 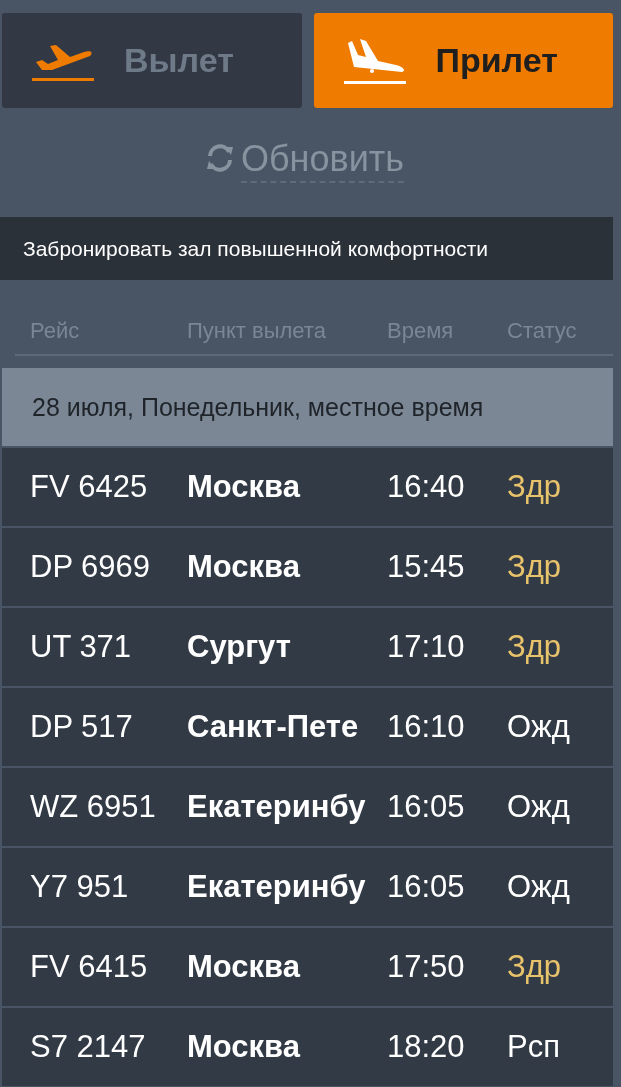 I want to click on flight-status: Рсп, so click(x=534, y=1047).